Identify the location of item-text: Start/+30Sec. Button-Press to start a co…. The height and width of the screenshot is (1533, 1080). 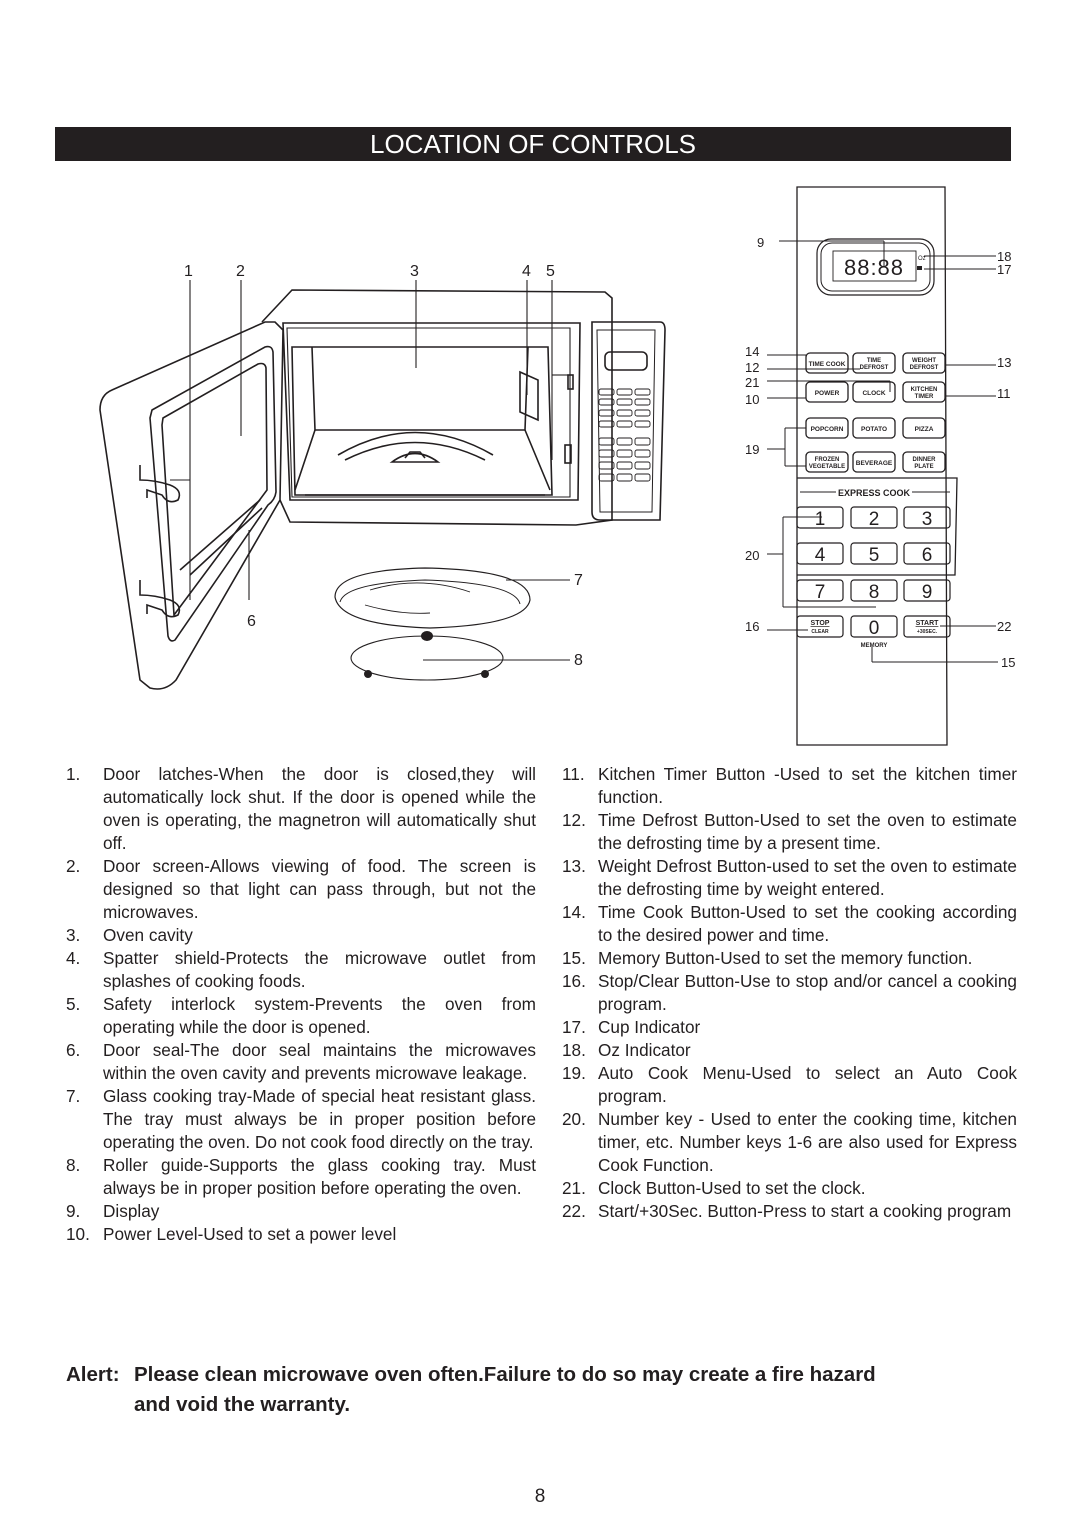
(805, 1211).